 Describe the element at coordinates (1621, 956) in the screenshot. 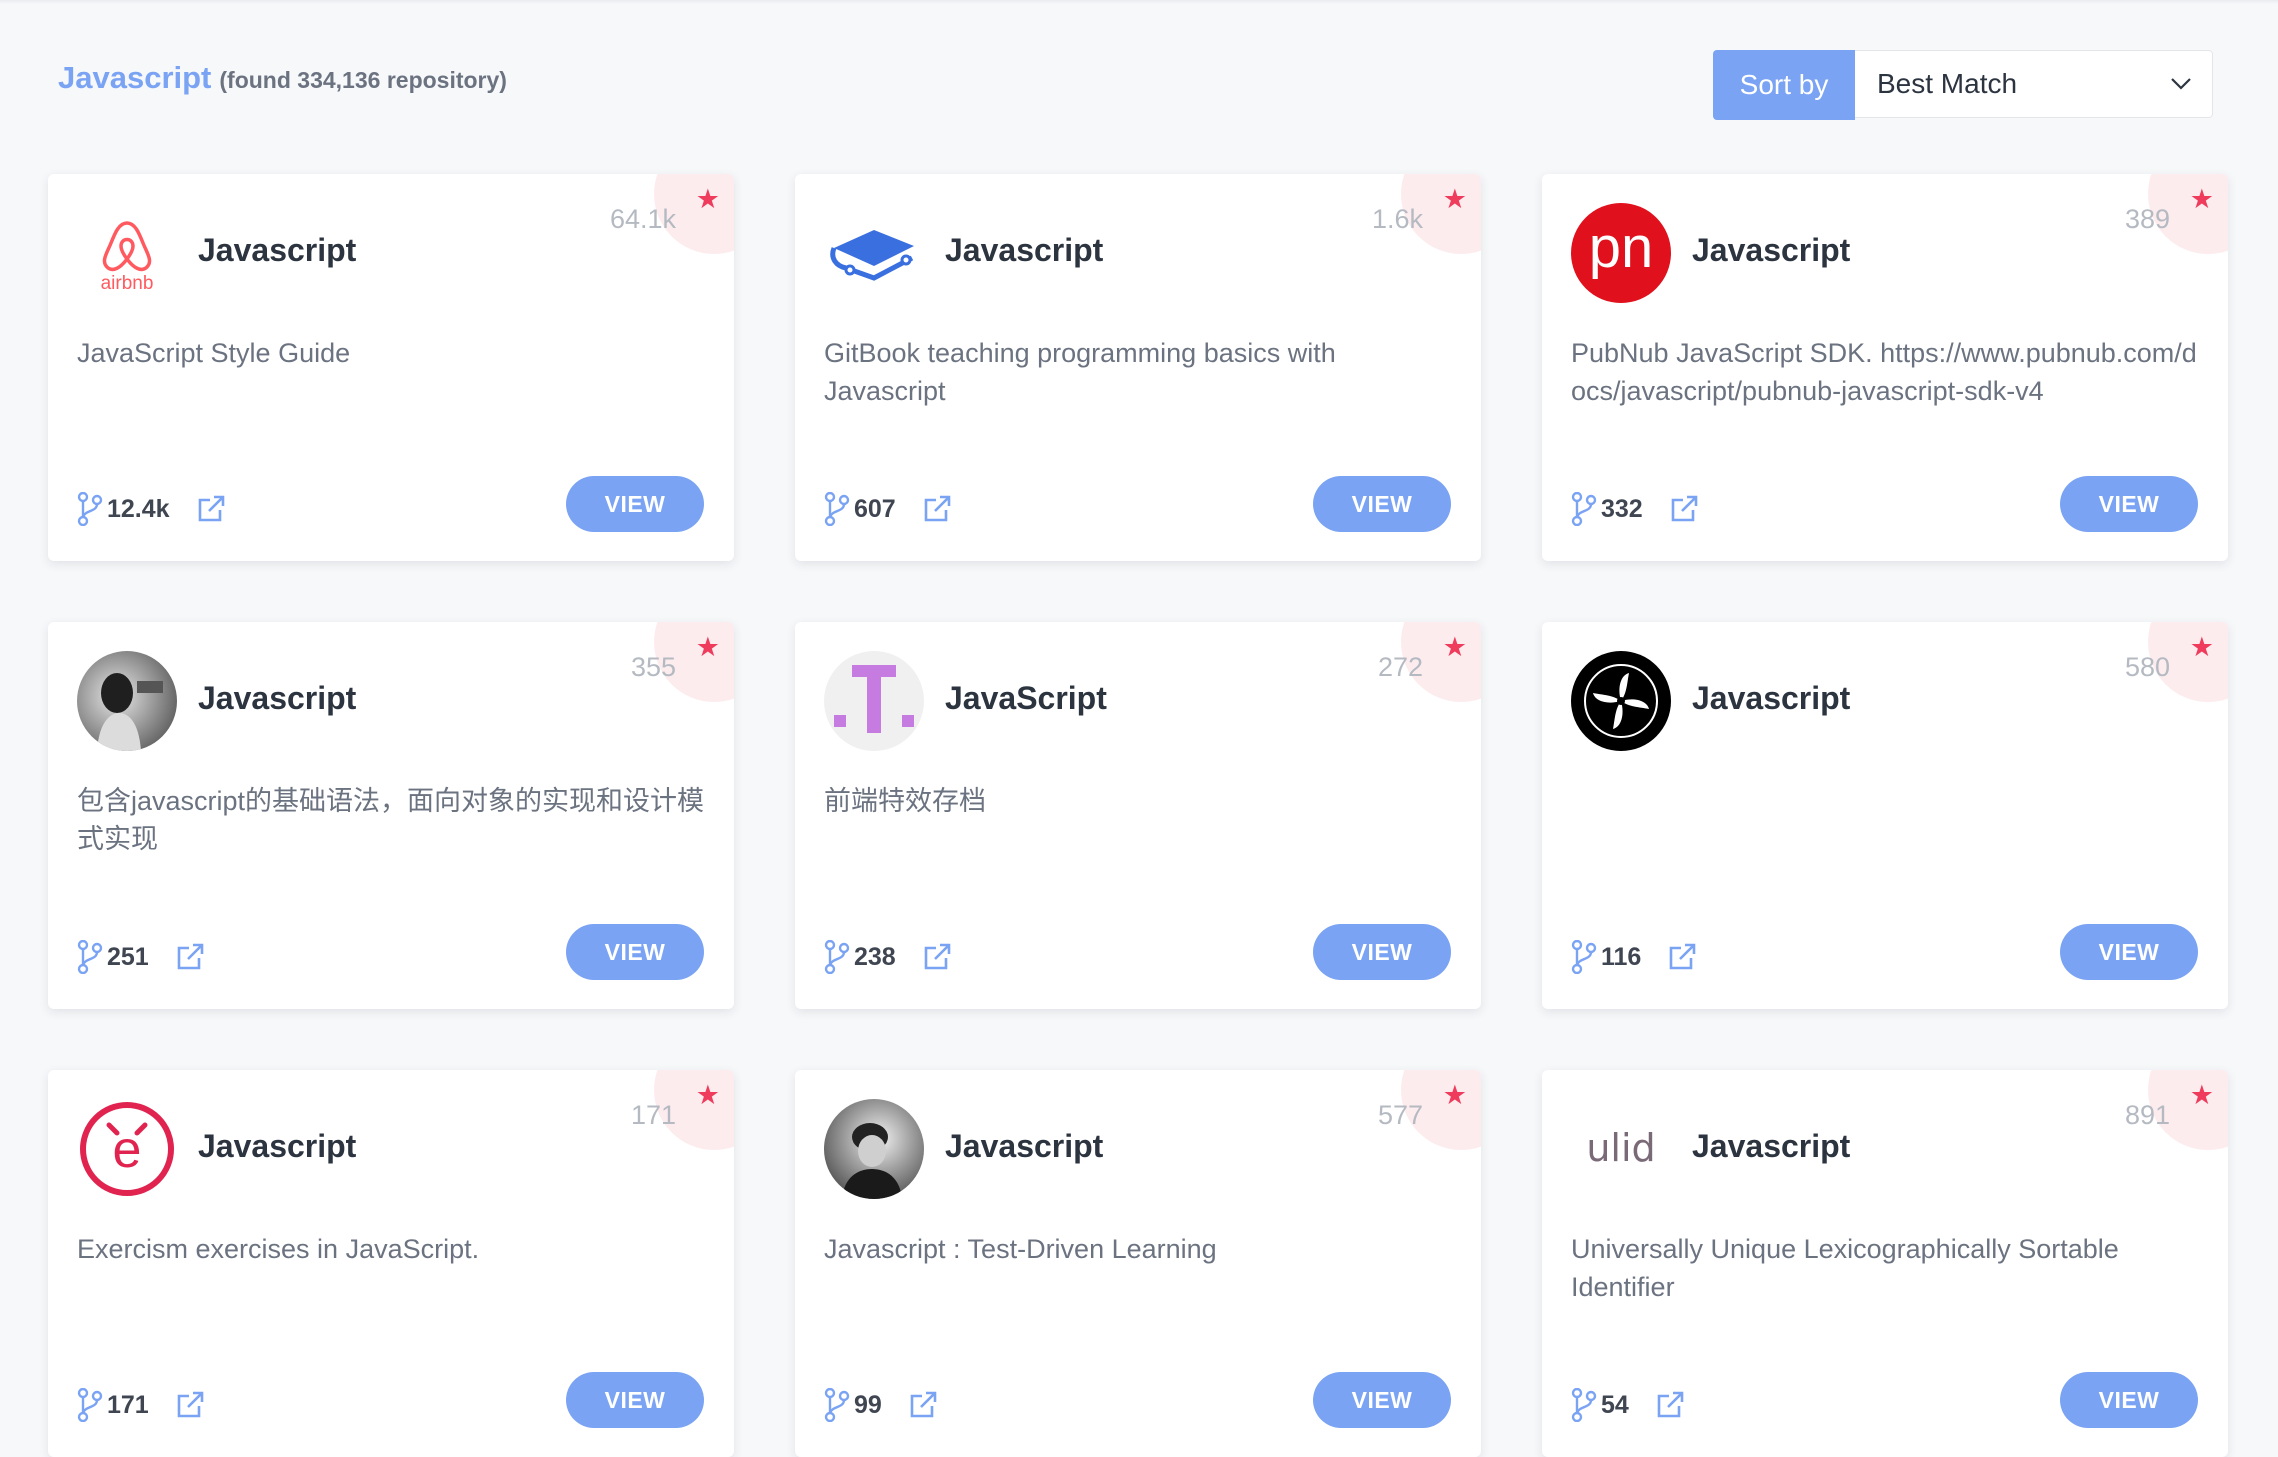

I see `fork-count: 116` at that location.